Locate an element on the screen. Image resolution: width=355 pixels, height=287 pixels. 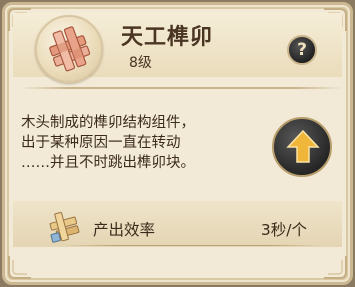
help-button: ? is located at coordinates (302, 50).